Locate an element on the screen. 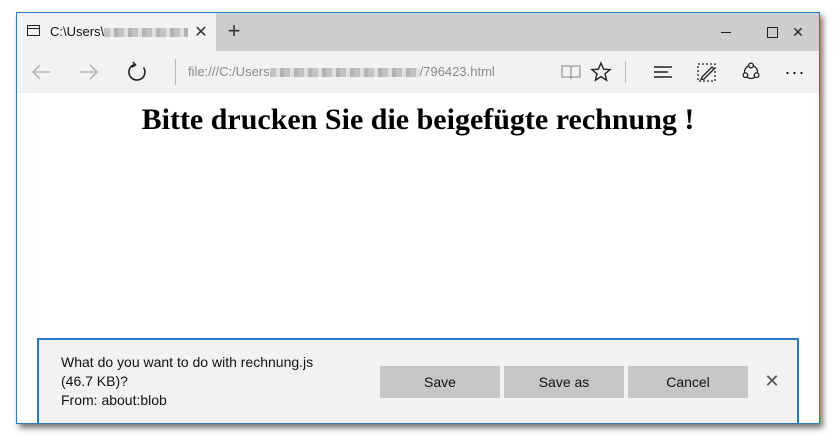  window-close-button: ✕ is located at coordinates (798, 32).